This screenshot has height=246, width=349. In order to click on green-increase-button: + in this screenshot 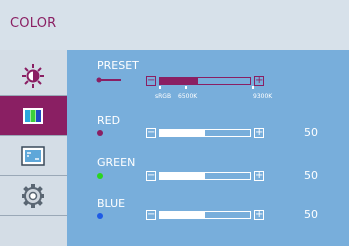, I will do `click(259, 176)`.